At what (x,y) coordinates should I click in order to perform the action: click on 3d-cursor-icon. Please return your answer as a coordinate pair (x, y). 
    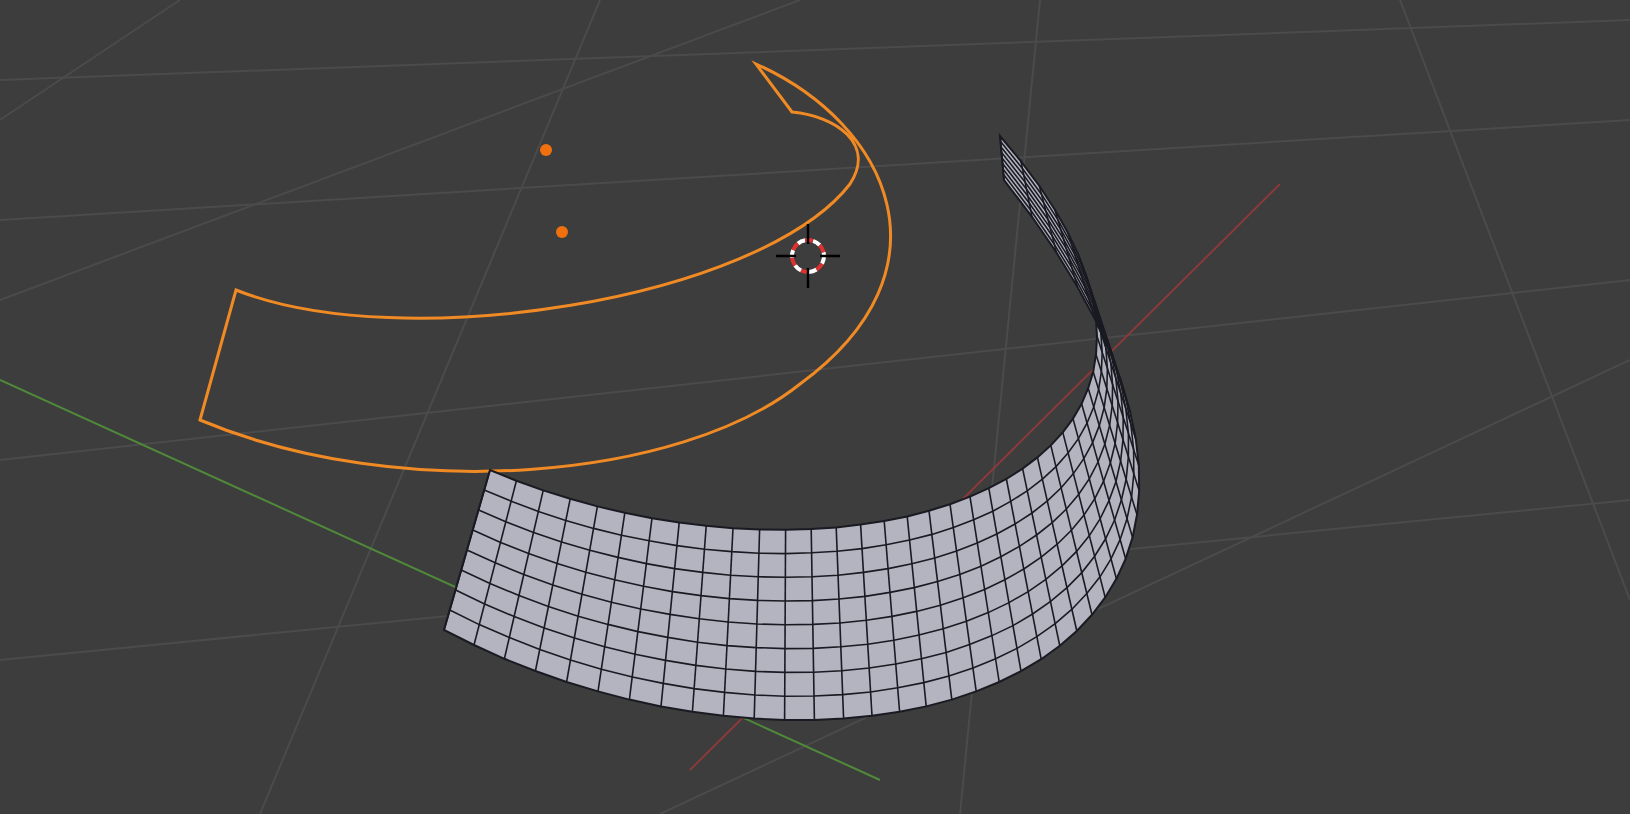
    Looking at the image, I should click on (808, 256).